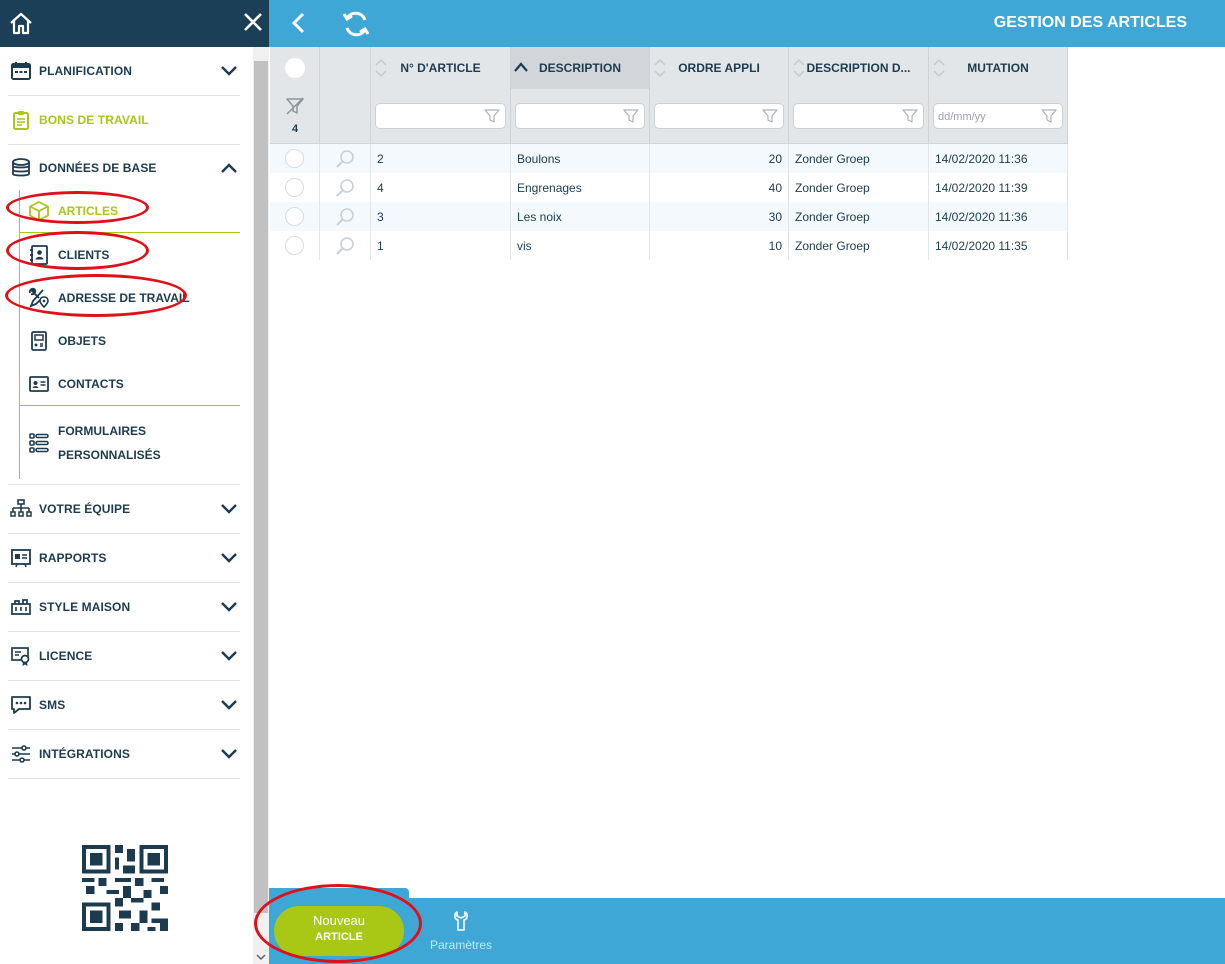 The image size is (1225, 964). Describe the element at coordinates (124, 607) in the screenshot. I see `sidebar-item-style-maison: STYLE MAISON` at that location.